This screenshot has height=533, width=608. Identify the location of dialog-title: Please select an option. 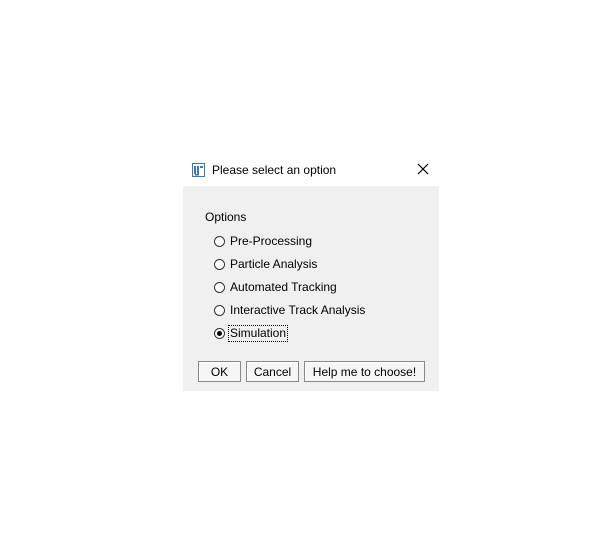
(274, 170).